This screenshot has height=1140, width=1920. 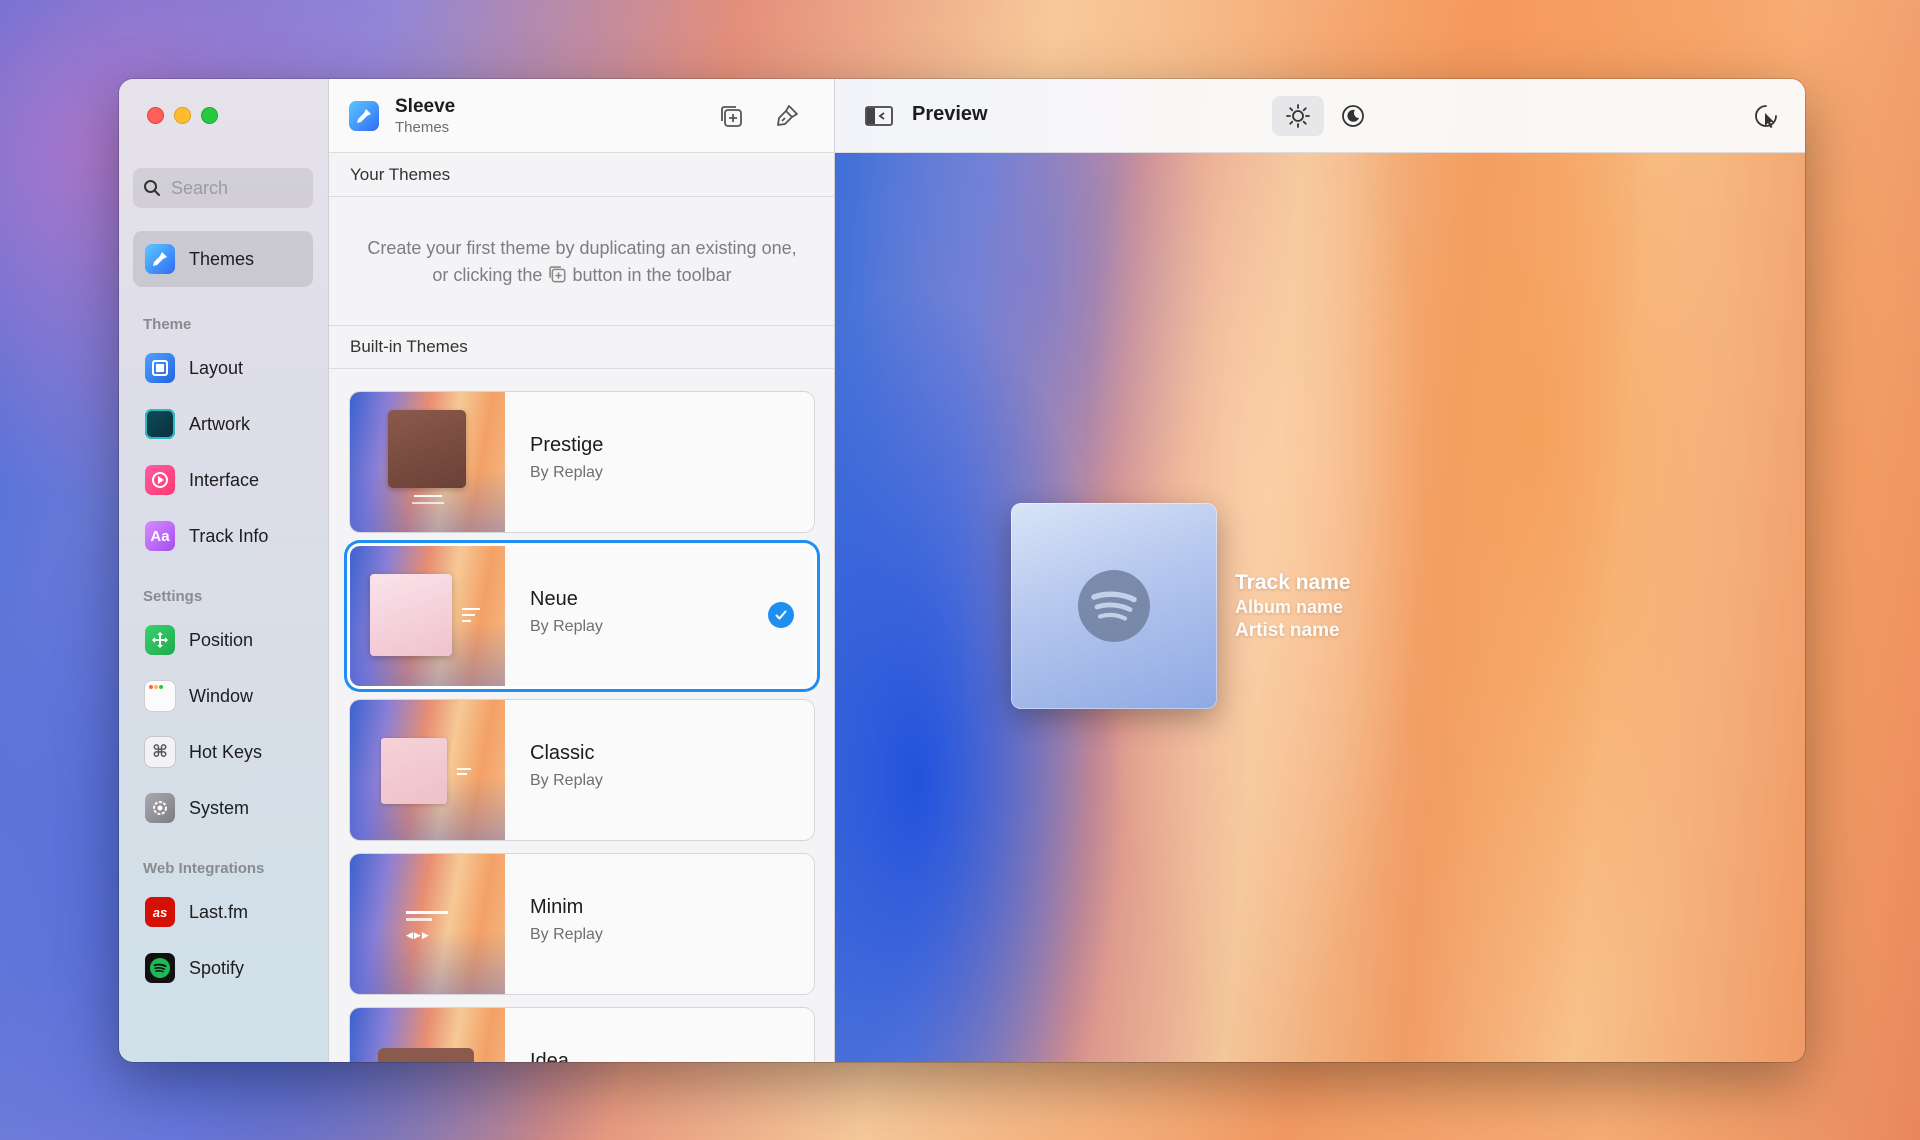 I want to click on light-mode-button, so click(x=1298, y=116).